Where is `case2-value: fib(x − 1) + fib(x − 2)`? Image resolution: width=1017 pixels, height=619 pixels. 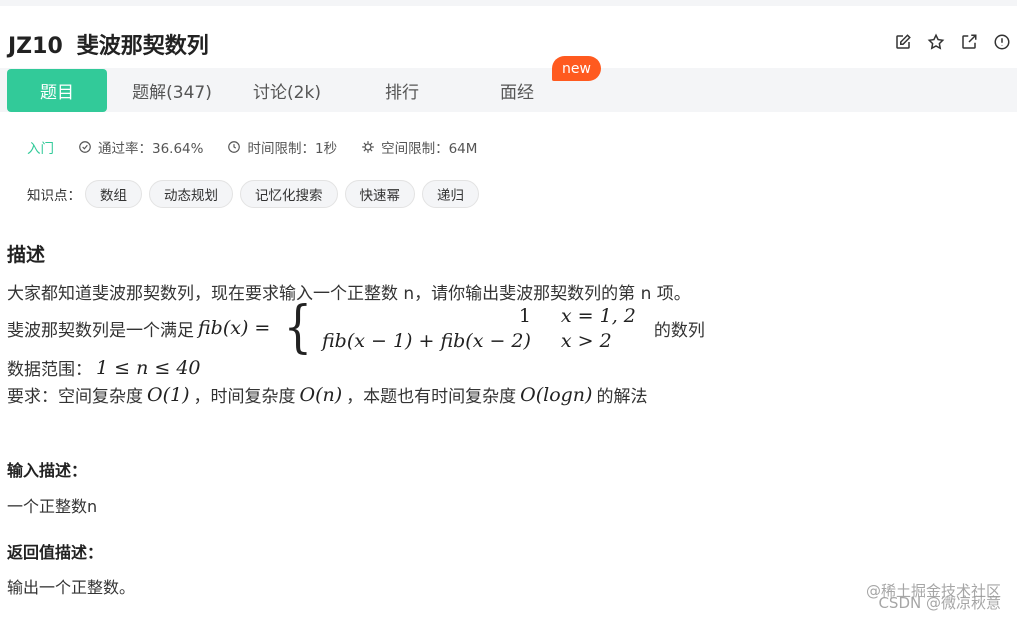
case2-value: fib(x − 1) + fib(x − 2) is located at coordinates (426, 340).